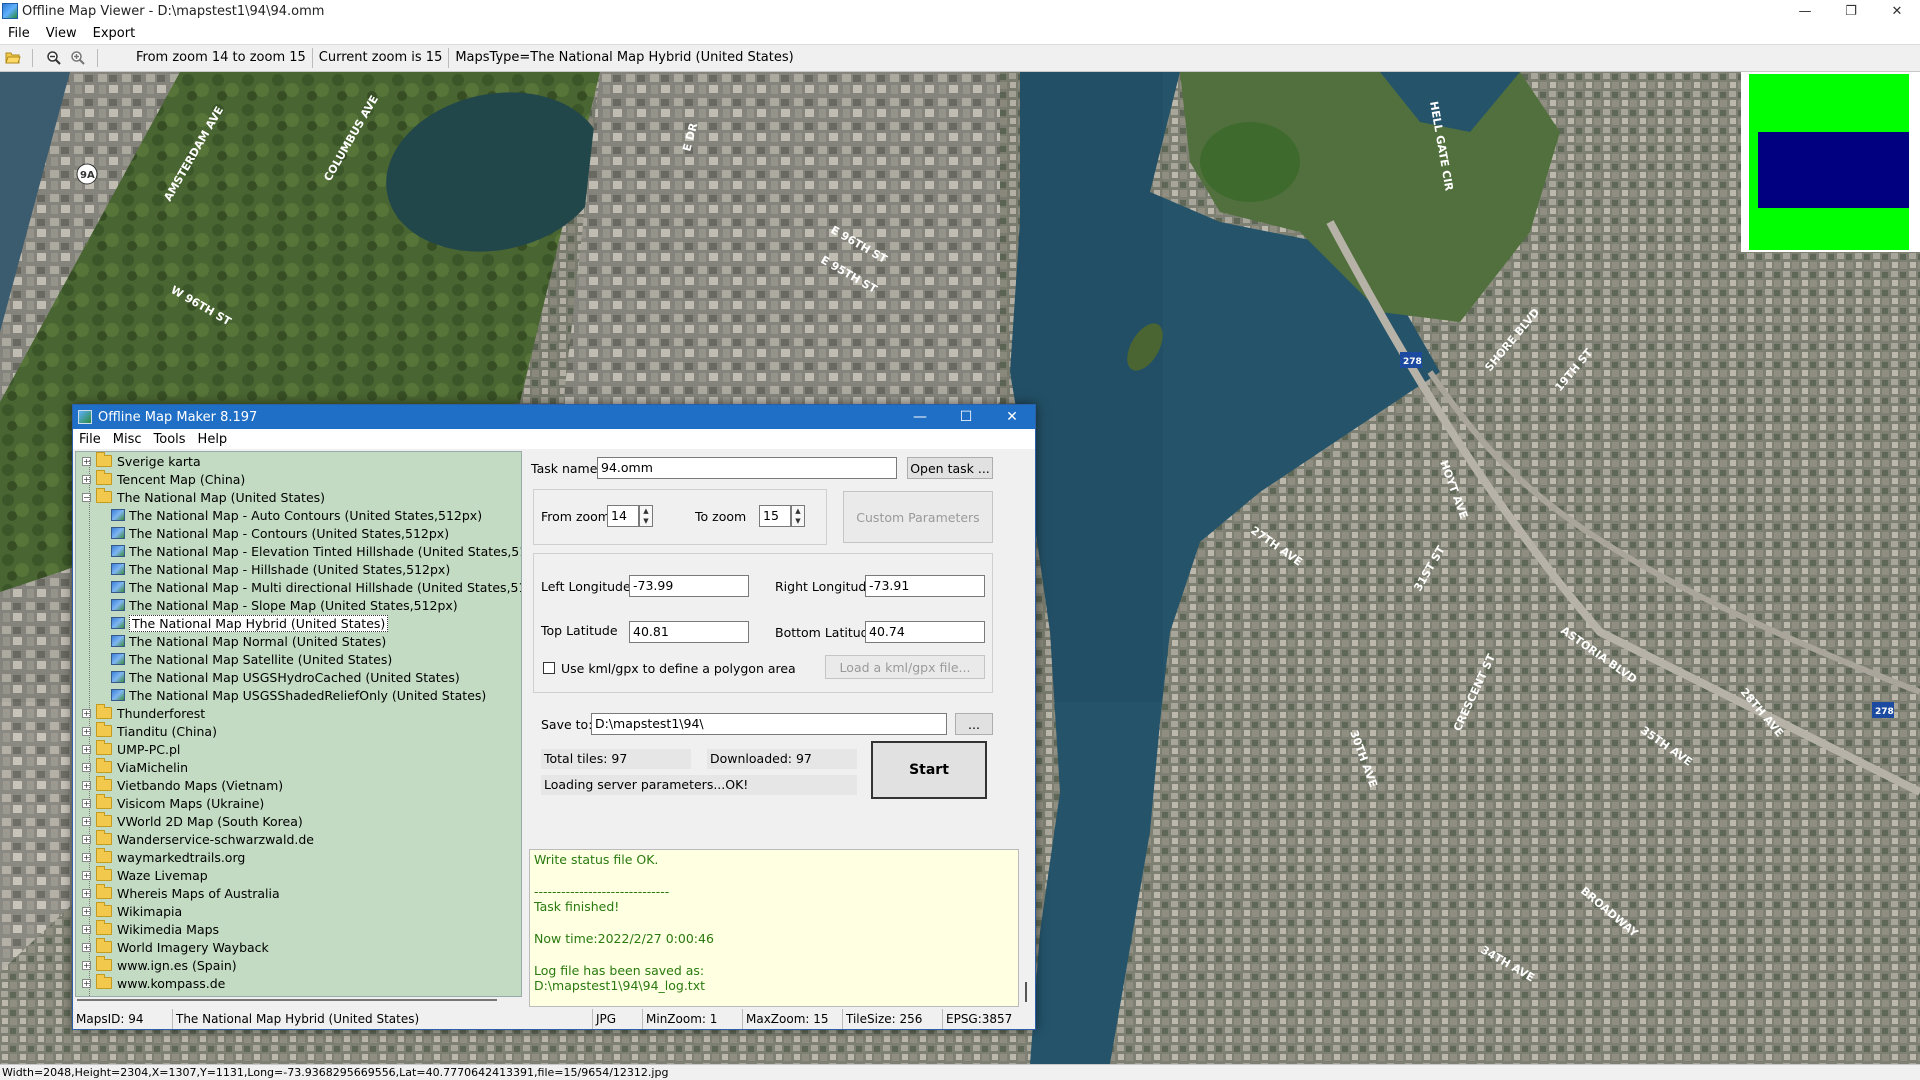 This screenshot has height=1080, width=1920. What do you see at coordinates (575, 516) in the screenshot?
I see `from-zoom-label: From zoom` at bounding box center [575, 516].